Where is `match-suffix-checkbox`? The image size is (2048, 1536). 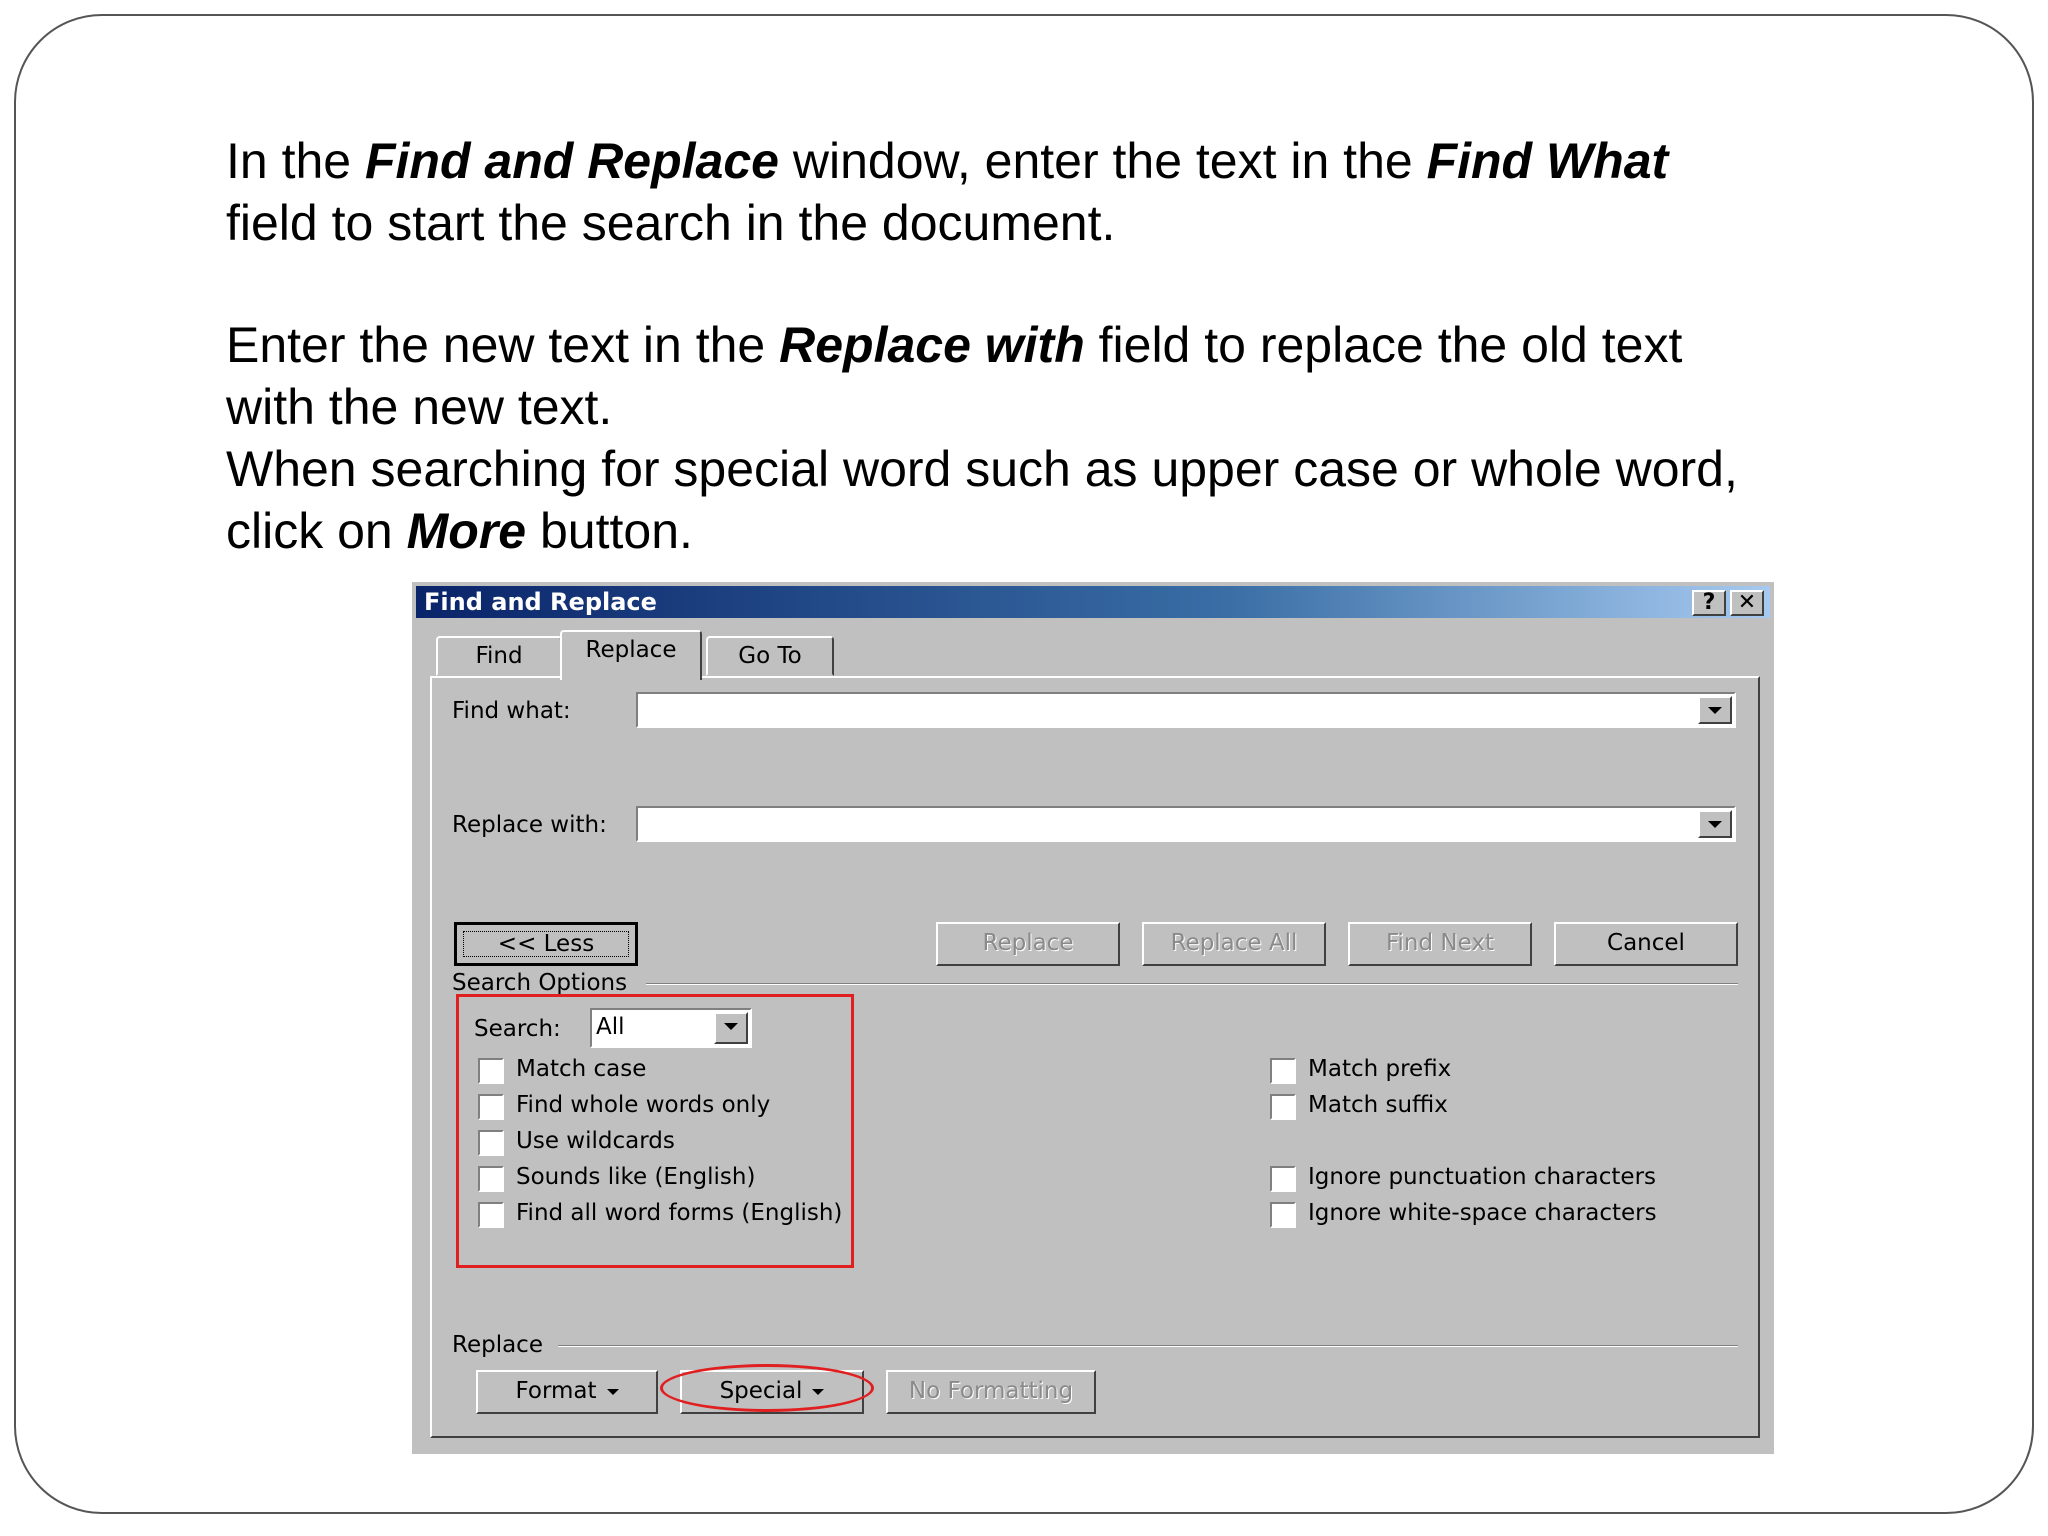 match-suffix-checkbox is located at coordinates (1283, 1107).